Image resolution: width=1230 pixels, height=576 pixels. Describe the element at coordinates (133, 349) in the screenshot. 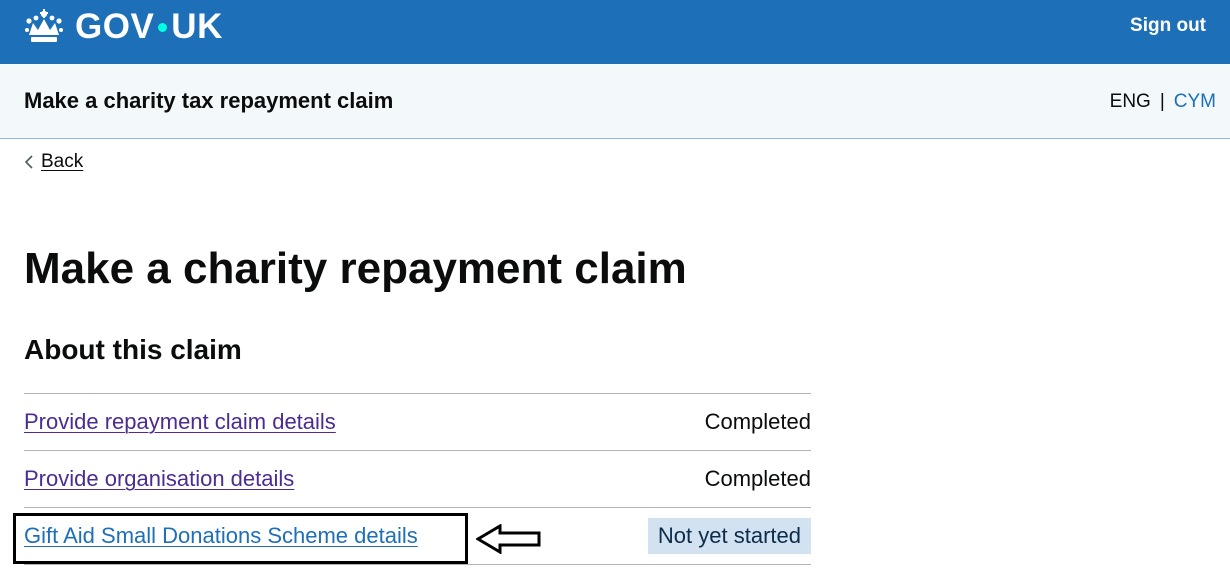

I see `section-title: About this claim` at that location.